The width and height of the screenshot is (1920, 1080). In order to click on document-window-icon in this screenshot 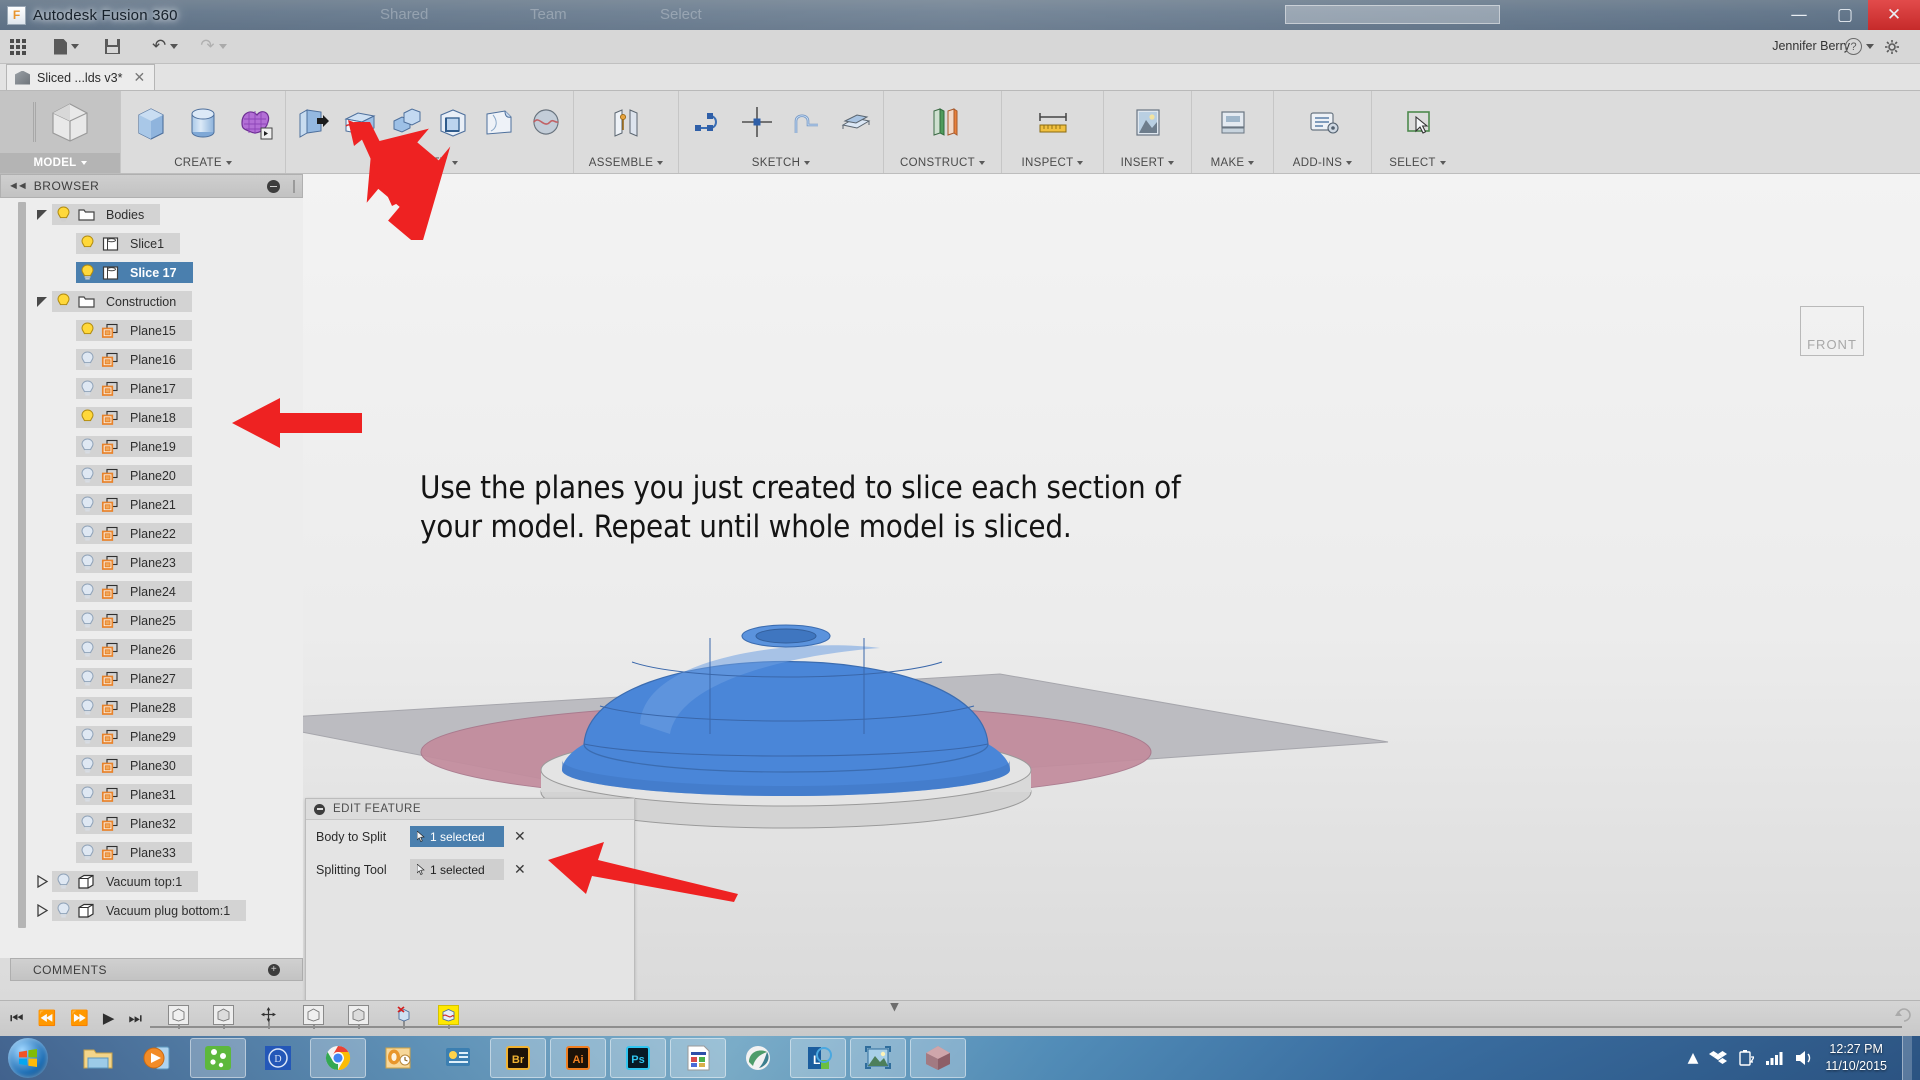, I will do `click(698, 1058)`.